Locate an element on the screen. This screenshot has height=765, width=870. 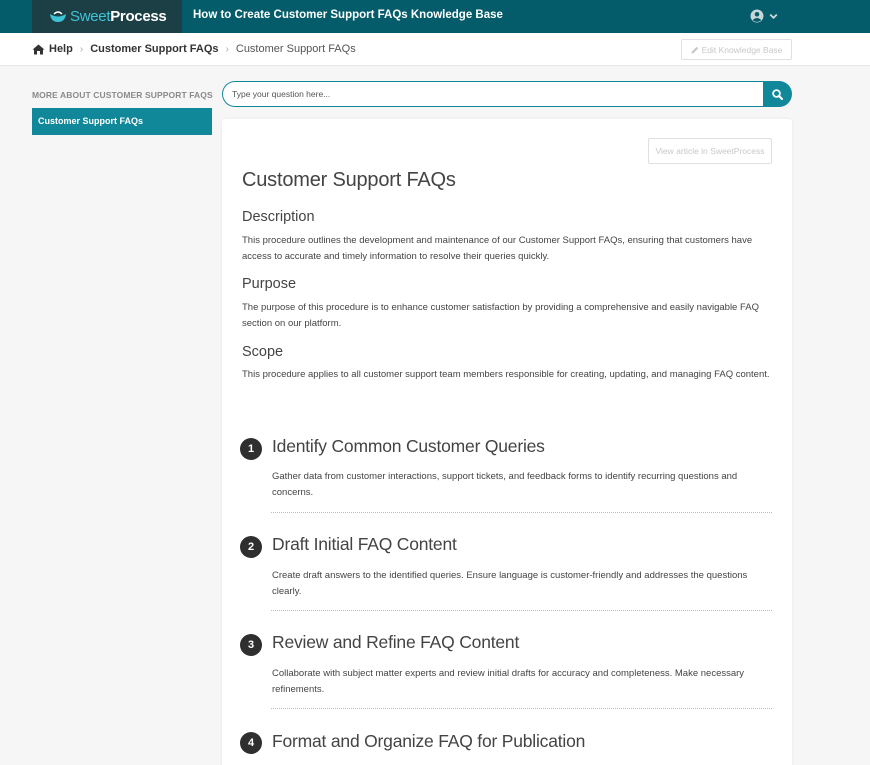
home-icon is located at coordinates (38, 49).